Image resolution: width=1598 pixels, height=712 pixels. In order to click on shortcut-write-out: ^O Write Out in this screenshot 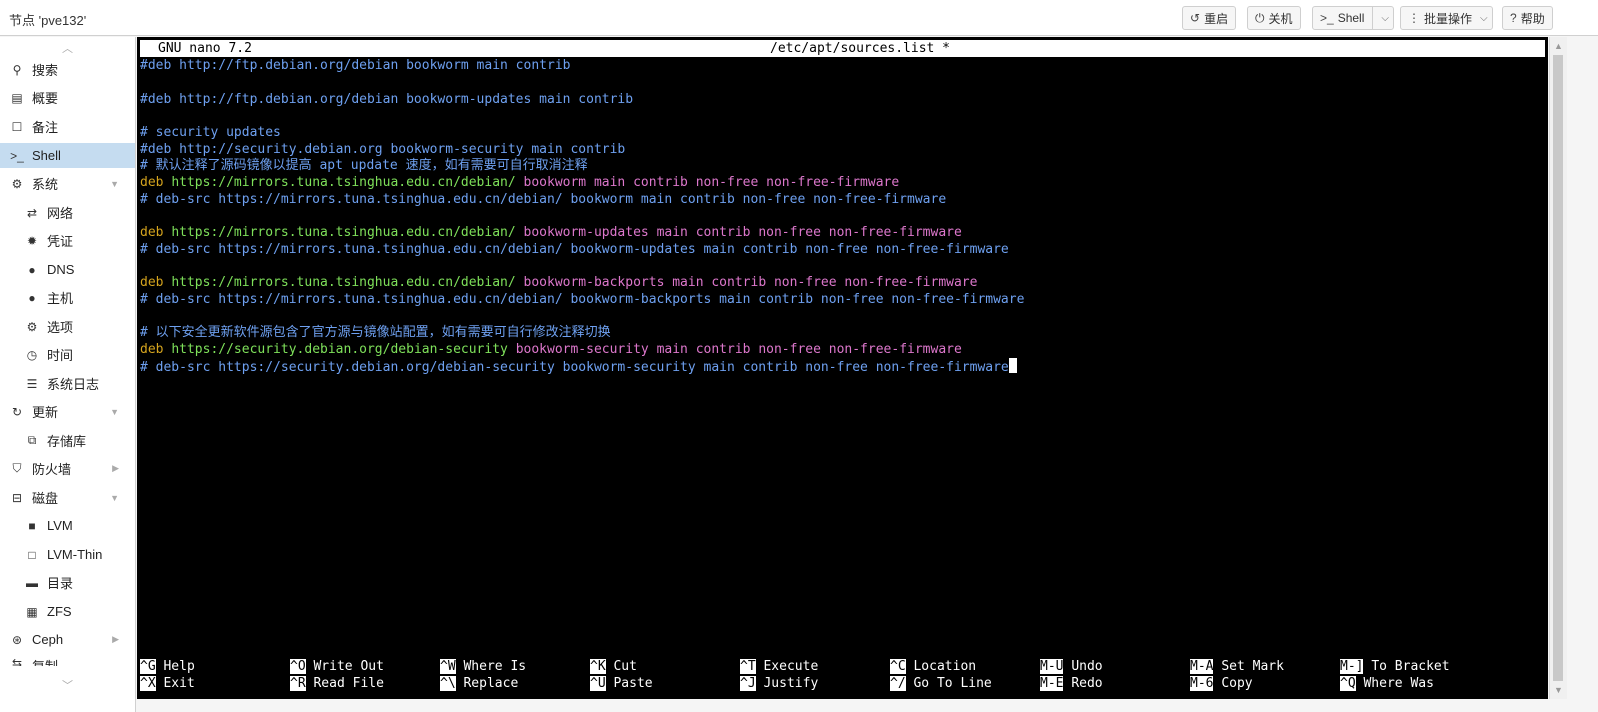, I will do `click(337, 666)`.